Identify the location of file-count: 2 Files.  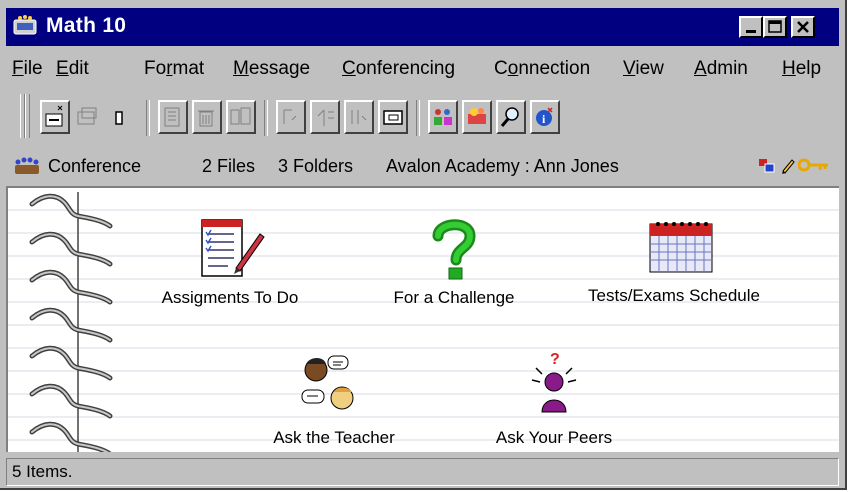
(229, 166).